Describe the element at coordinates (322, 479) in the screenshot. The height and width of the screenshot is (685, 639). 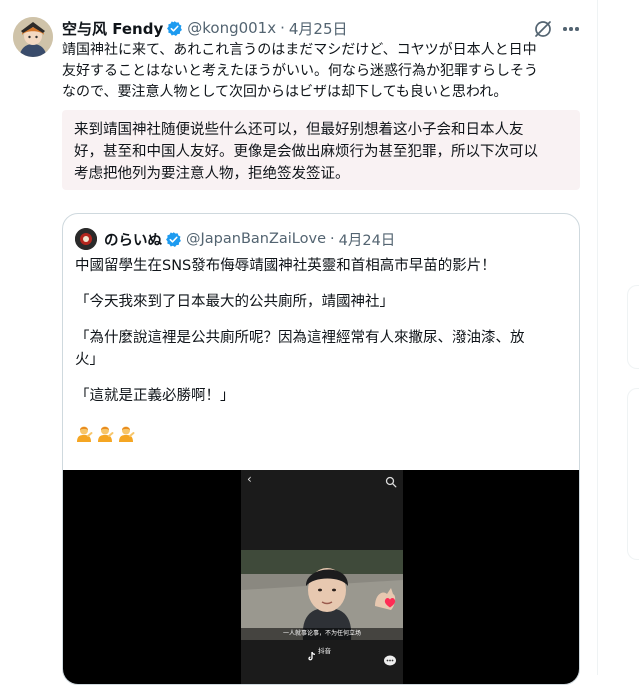
I see `phone-top-bar: ‹` at that location.